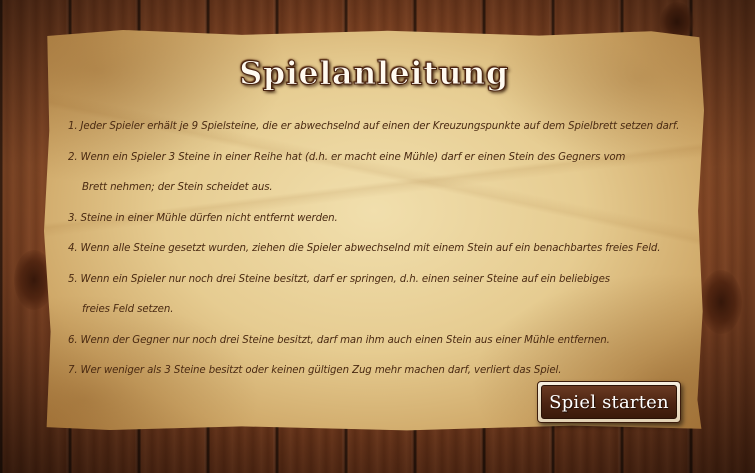  Describe the element at coordinates (73, 126) in the screenshot. I see `rule-number: 1.` at that location.